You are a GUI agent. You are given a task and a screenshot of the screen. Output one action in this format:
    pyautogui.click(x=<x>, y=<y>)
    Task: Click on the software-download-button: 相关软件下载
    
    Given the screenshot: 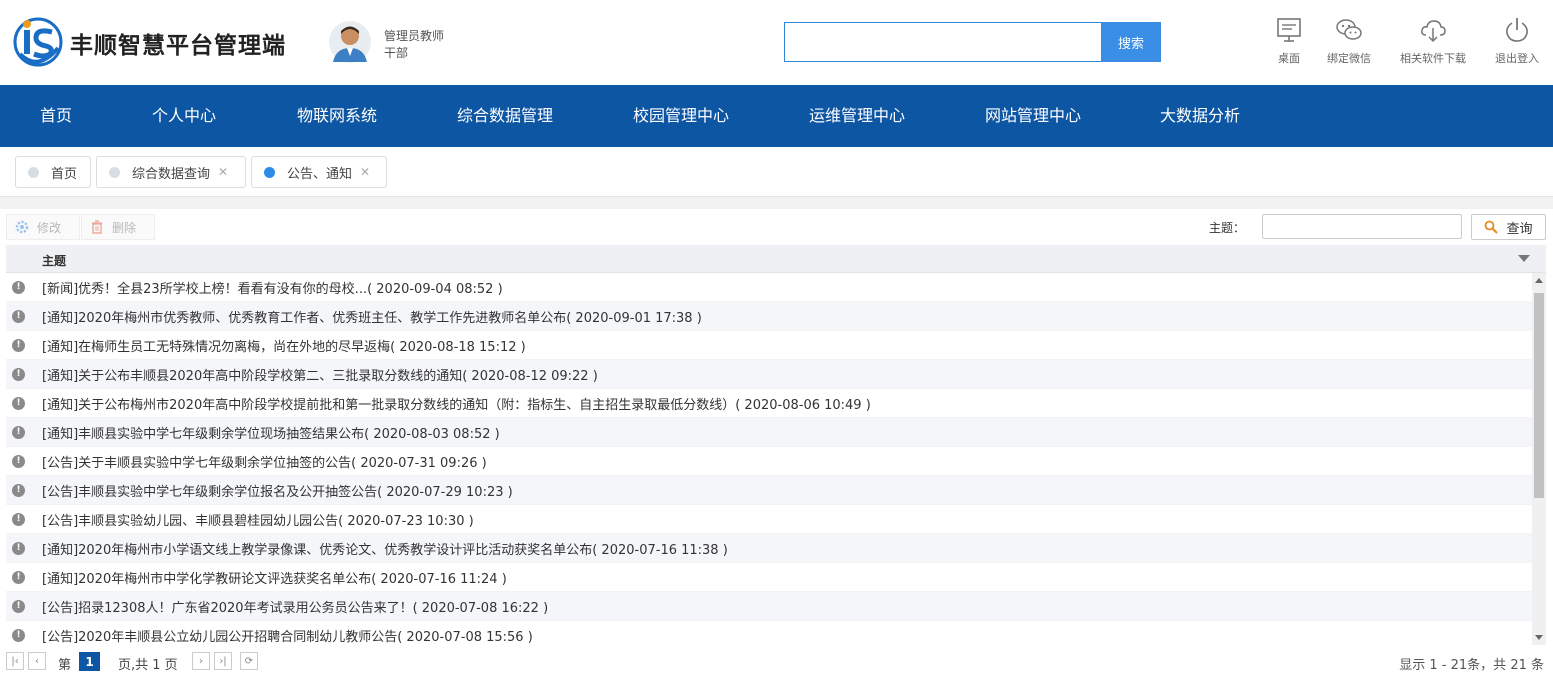 What is the action you would take?
    pyautogui.click(x=1433, y=42)
    